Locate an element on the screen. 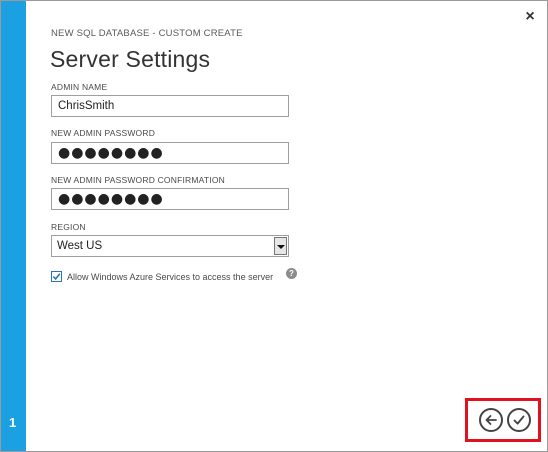 The image size is (548, 452). complete-button is located at coordinates (519, 420).